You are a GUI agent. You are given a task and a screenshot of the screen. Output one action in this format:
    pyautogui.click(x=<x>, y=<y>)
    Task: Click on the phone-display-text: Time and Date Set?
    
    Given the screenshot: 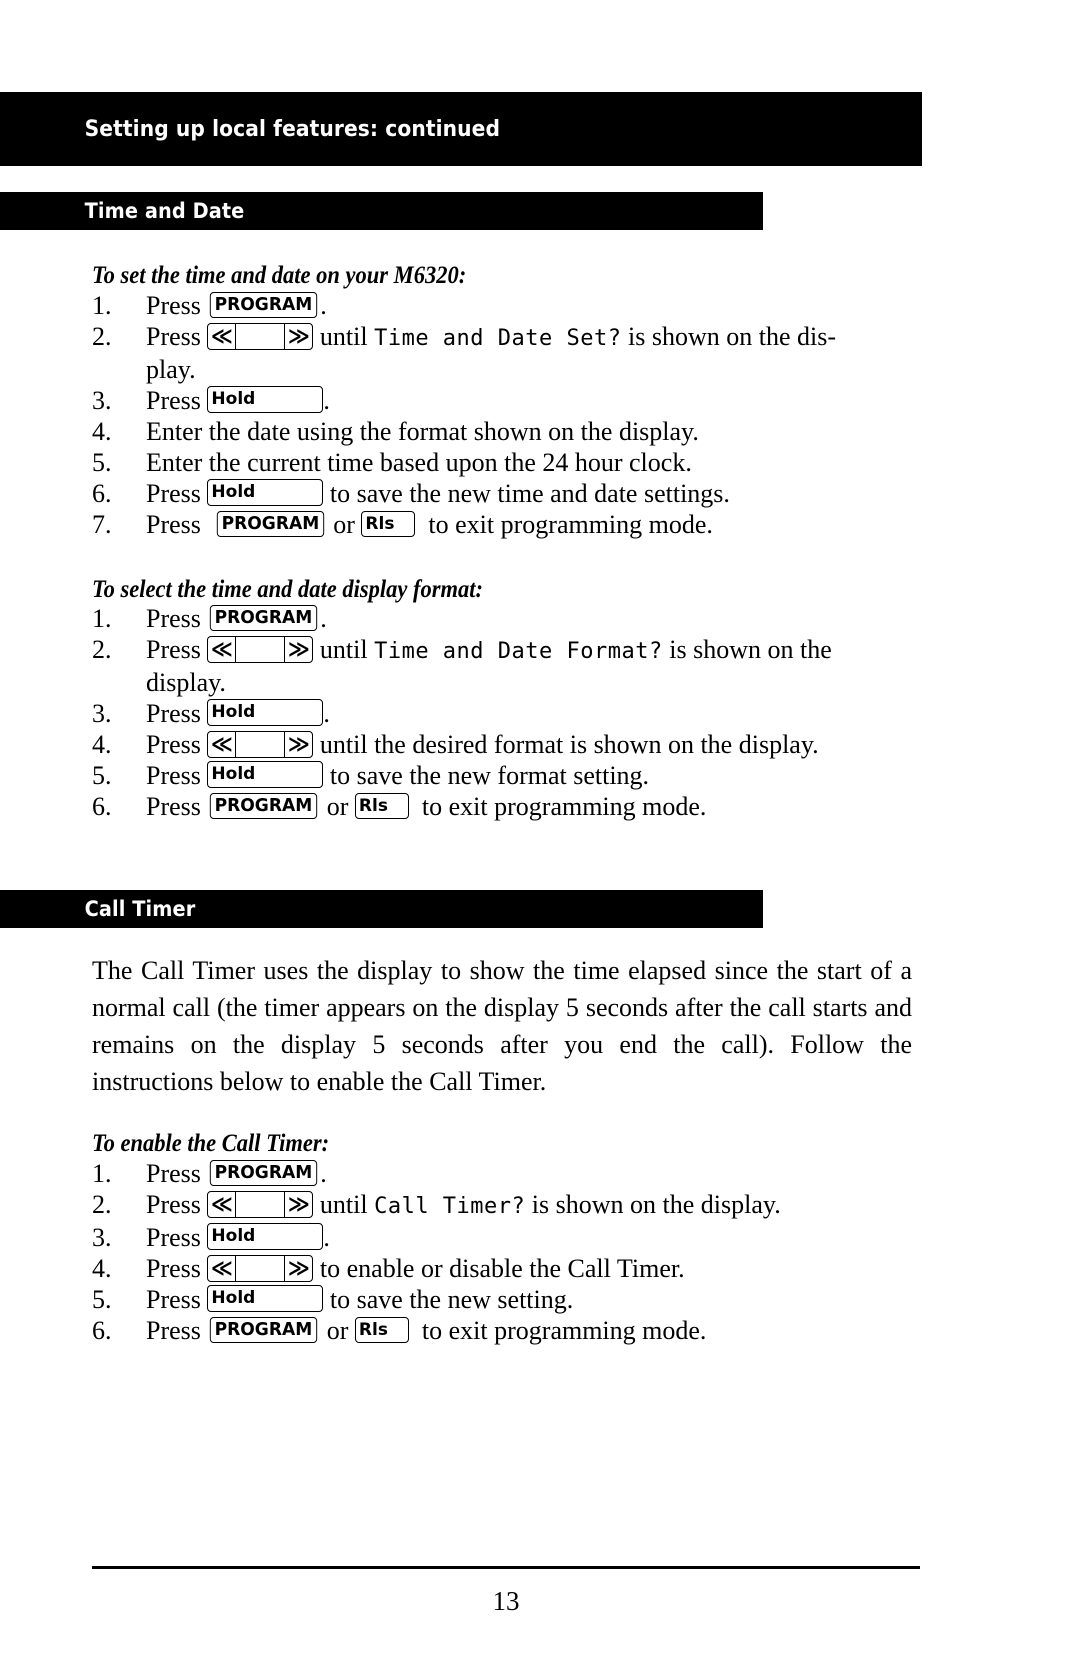 What is the action you would take?
    pyautogui.click(x=498, y=338)
    